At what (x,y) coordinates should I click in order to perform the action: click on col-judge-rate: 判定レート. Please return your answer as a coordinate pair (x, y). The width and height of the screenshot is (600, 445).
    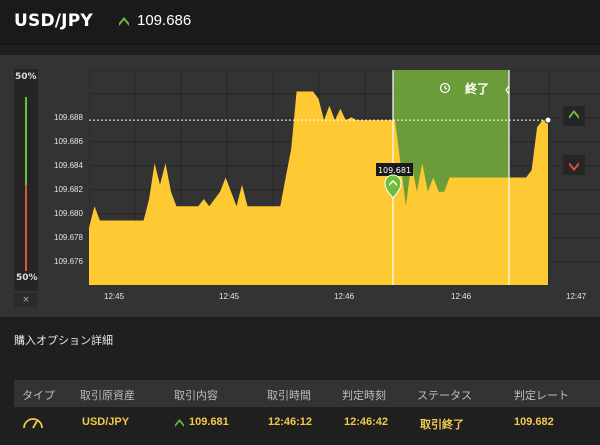
    Looking at the image, I should click on (541, 395).